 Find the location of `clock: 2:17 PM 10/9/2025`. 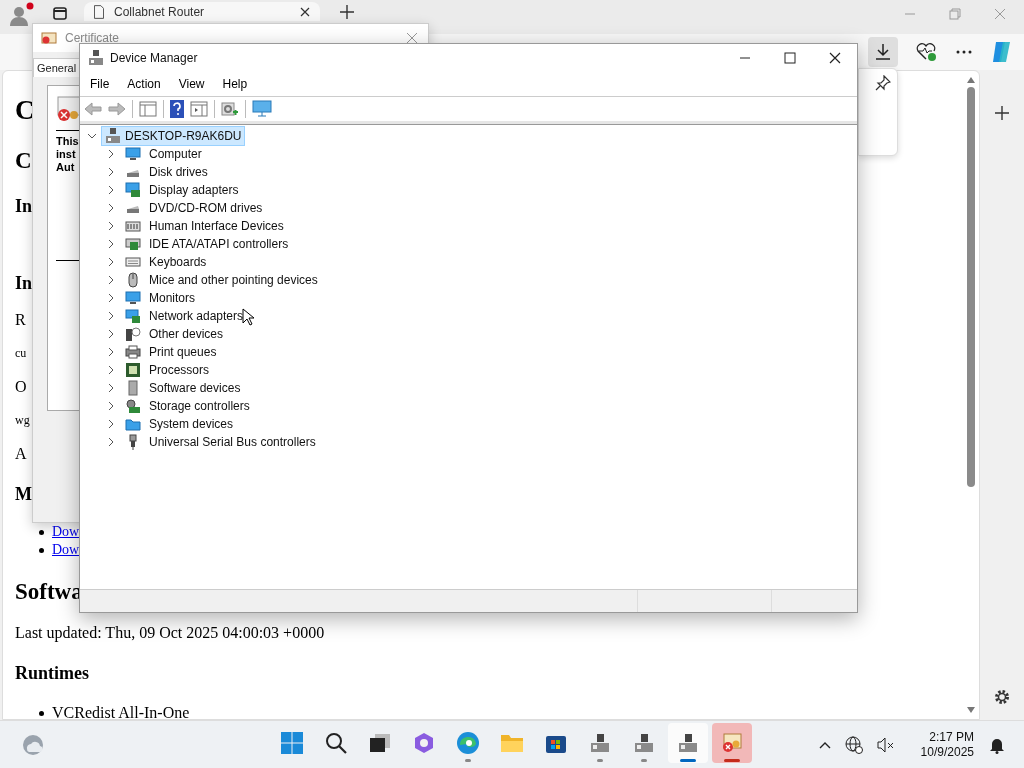

clock: 2:17 PM 10/9/2025 is located at coordinates (947, 744).